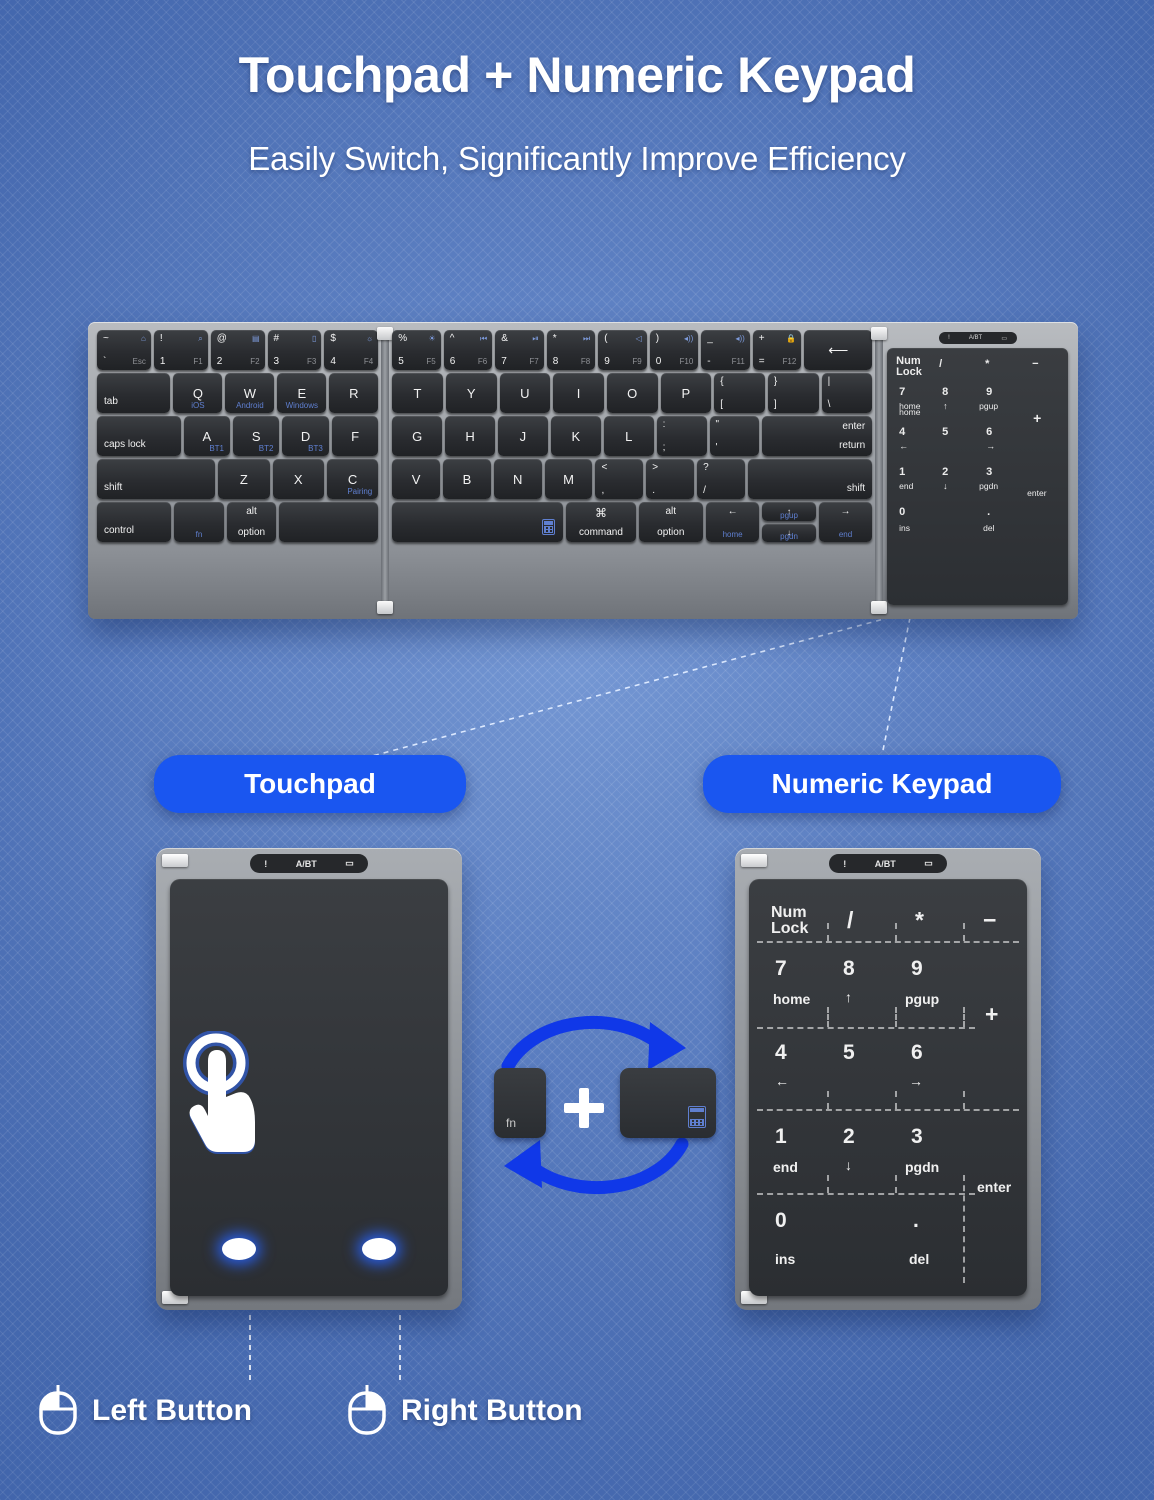 Image resolution: width=1154 pixels, height=1500 pixels. Describe the element at coordinates (578, 393) in the screenshot. I see `key-i: I` at that location.